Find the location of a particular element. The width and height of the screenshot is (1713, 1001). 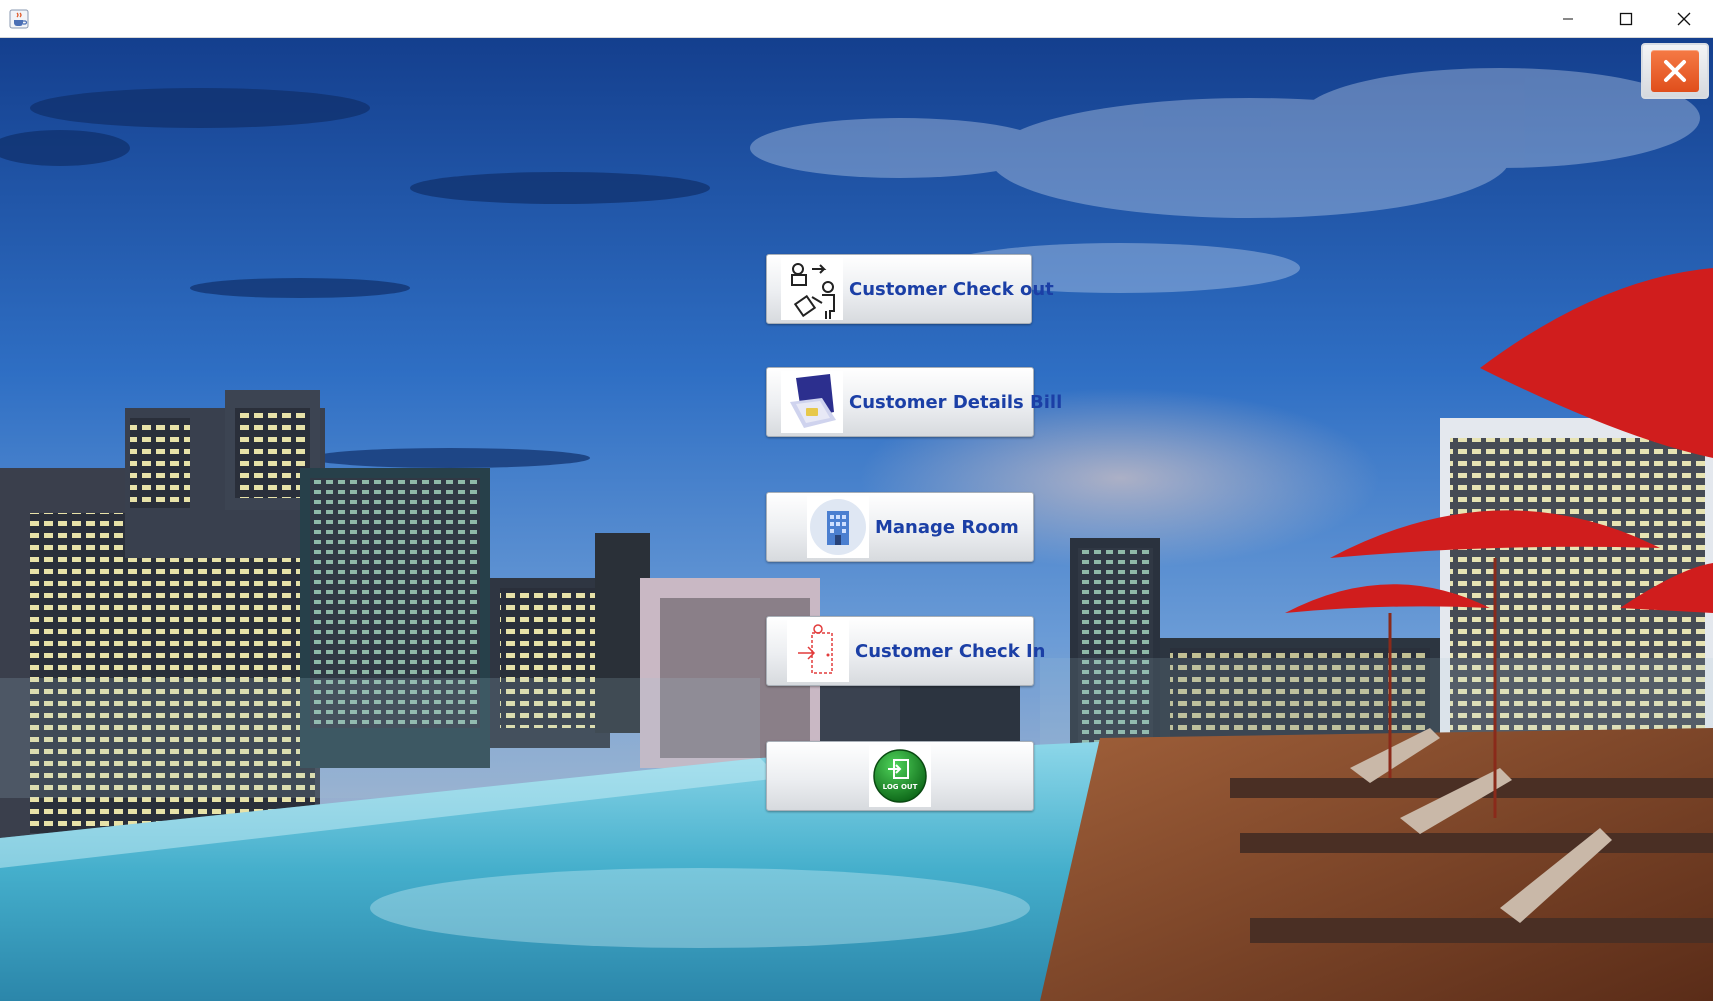

customer-details-bill-button: Customer Details Bill is located at coordinates (914, 402).